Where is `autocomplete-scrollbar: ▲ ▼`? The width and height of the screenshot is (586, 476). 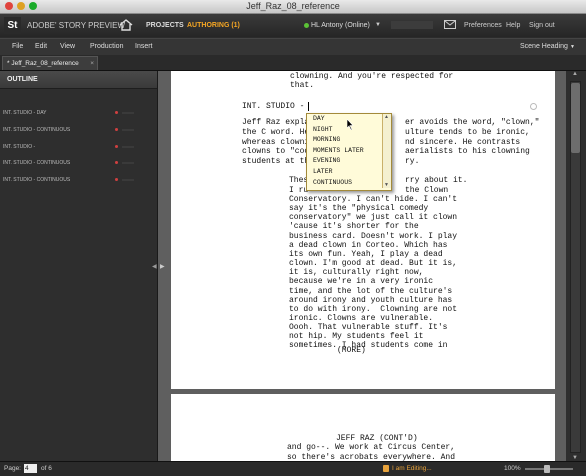
autocomplete-scrollbar: ▲ ▼ is located at coordinates (386, 151).